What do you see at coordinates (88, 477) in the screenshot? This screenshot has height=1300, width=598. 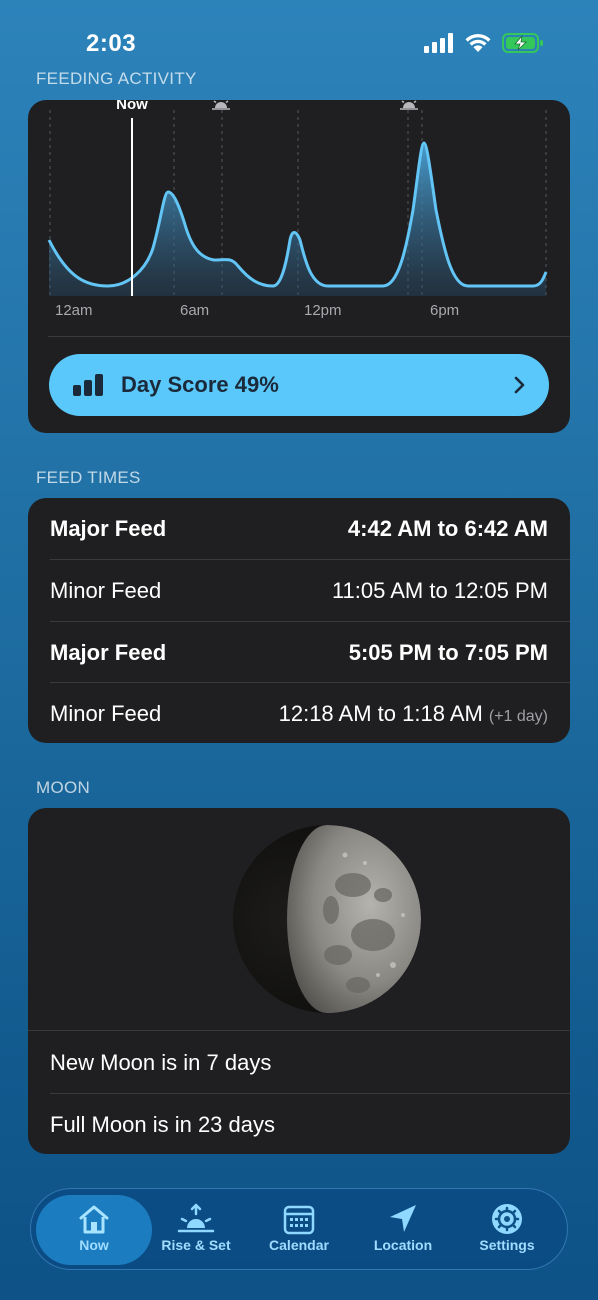 I see `feed-times-title: FEED TIMES` at bounding box center [88, 477].